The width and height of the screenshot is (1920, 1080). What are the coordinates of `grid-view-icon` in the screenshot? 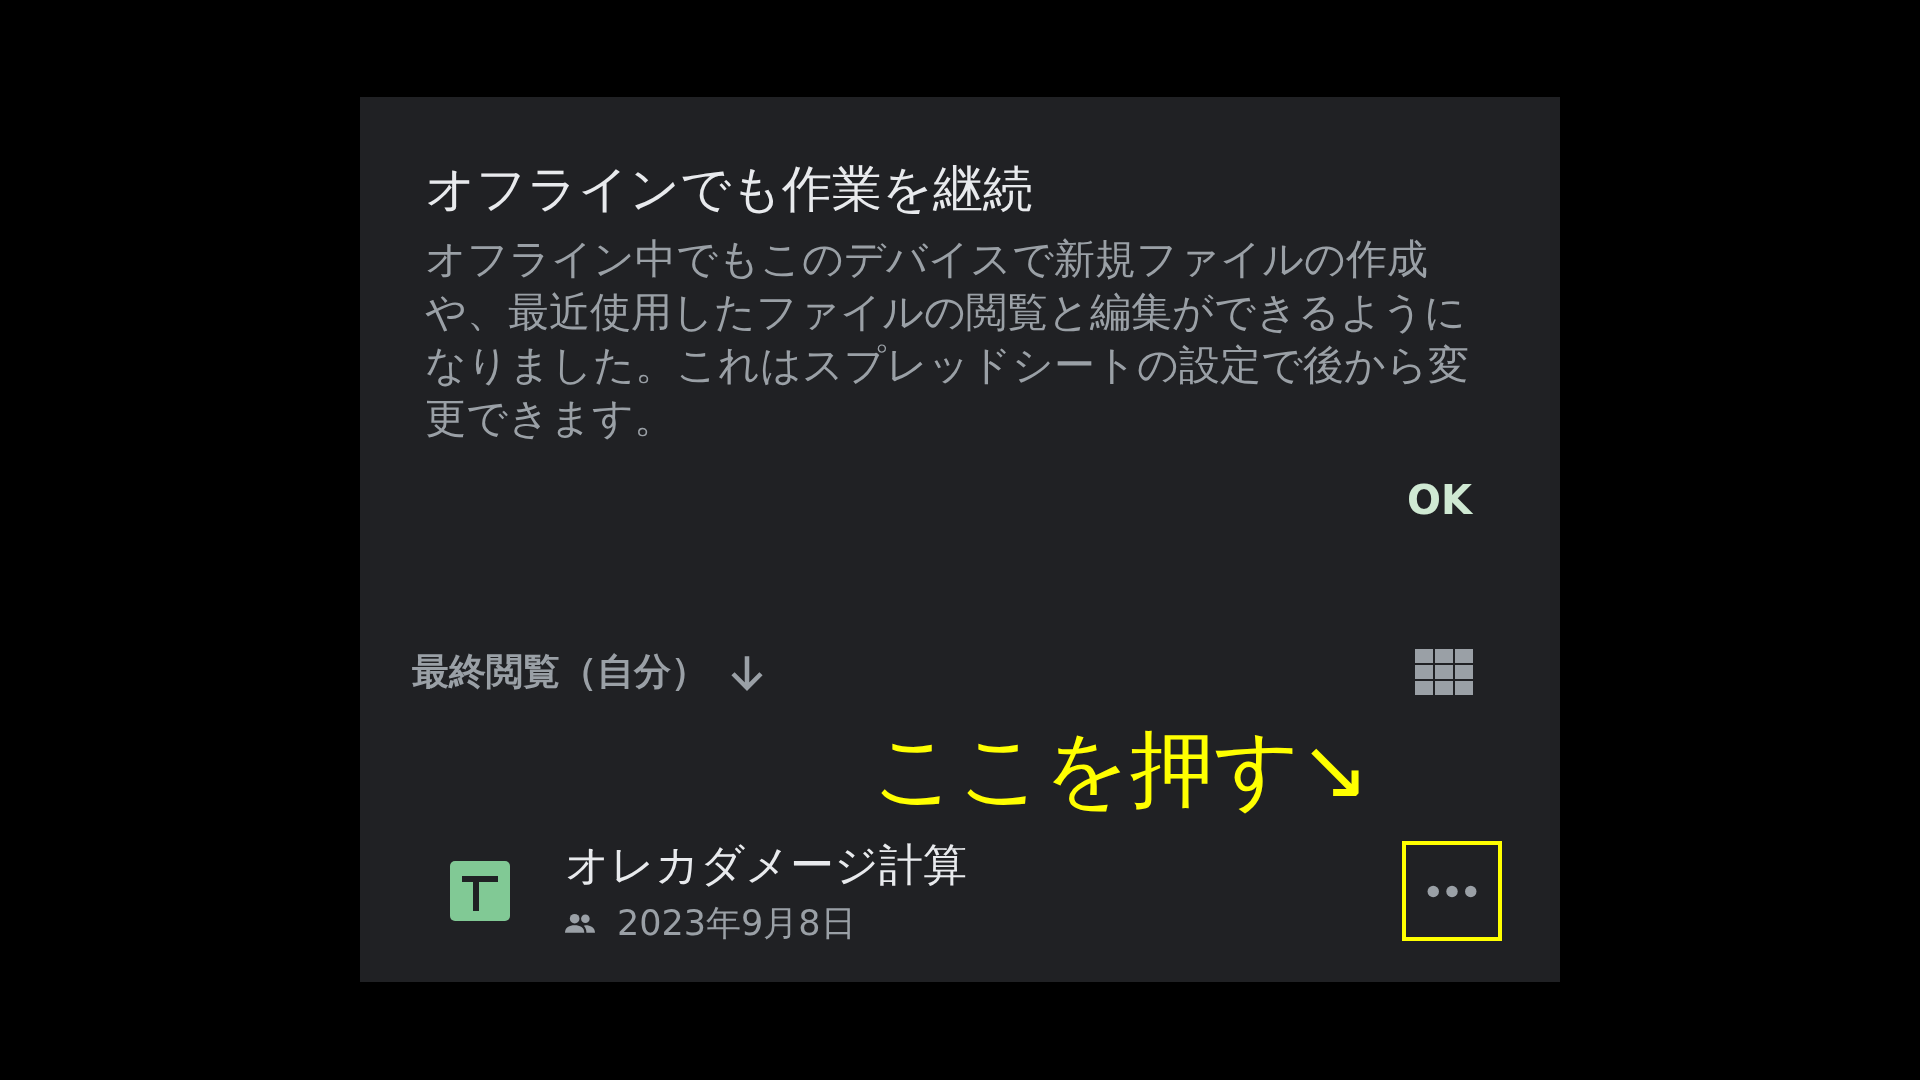 It's located at (1444, 672).